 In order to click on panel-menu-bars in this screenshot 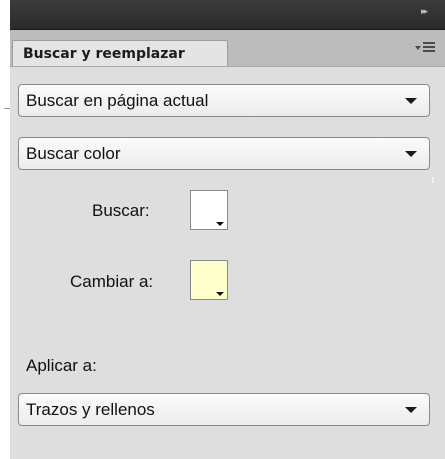, I will do `click(429, 48)`.